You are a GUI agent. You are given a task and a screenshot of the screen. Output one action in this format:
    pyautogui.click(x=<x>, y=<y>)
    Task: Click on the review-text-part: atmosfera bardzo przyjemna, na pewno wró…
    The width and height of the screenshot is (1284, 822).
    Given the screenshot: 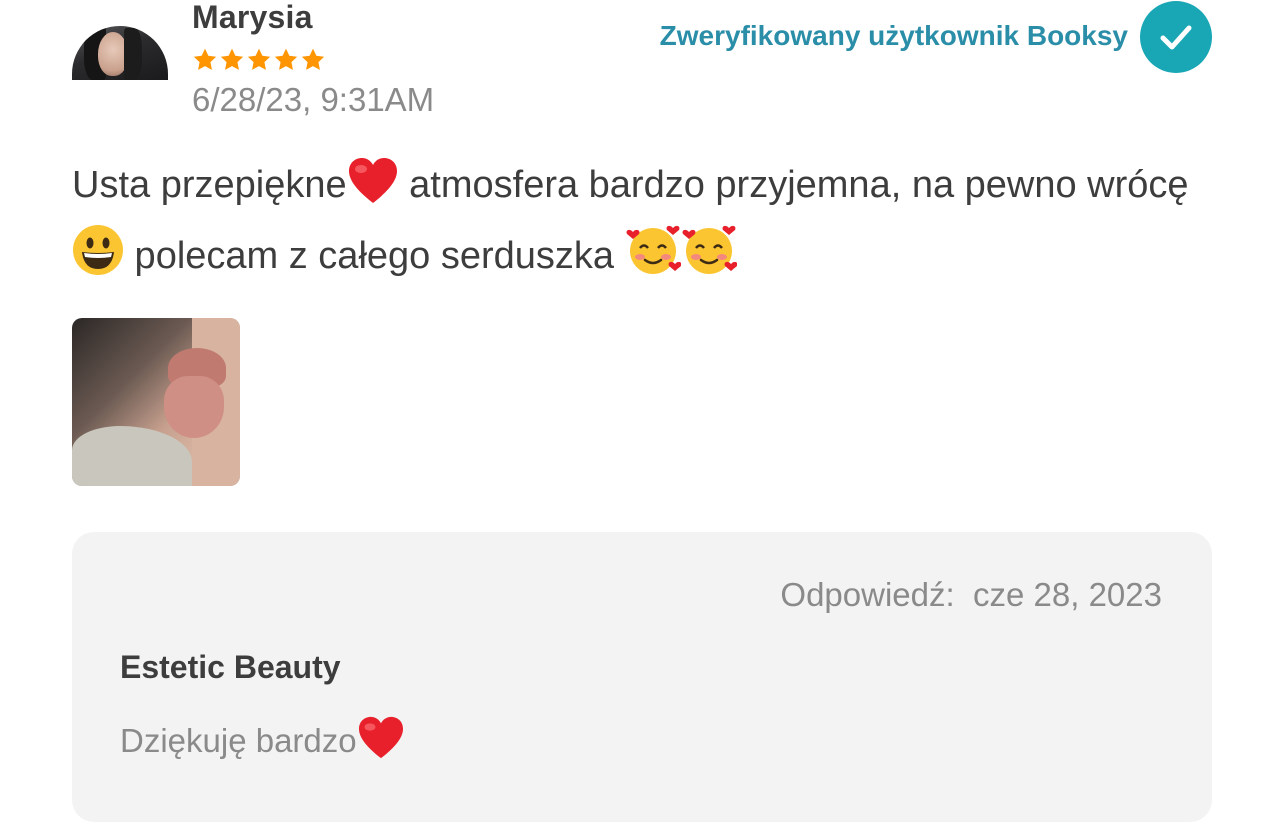 What is the action you would take?
    pyautogui.click(x=793, y=185)
    